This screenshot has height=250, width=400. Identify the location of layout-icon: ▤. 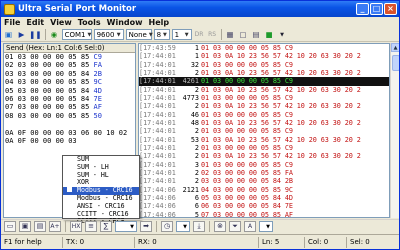
(256, 34).